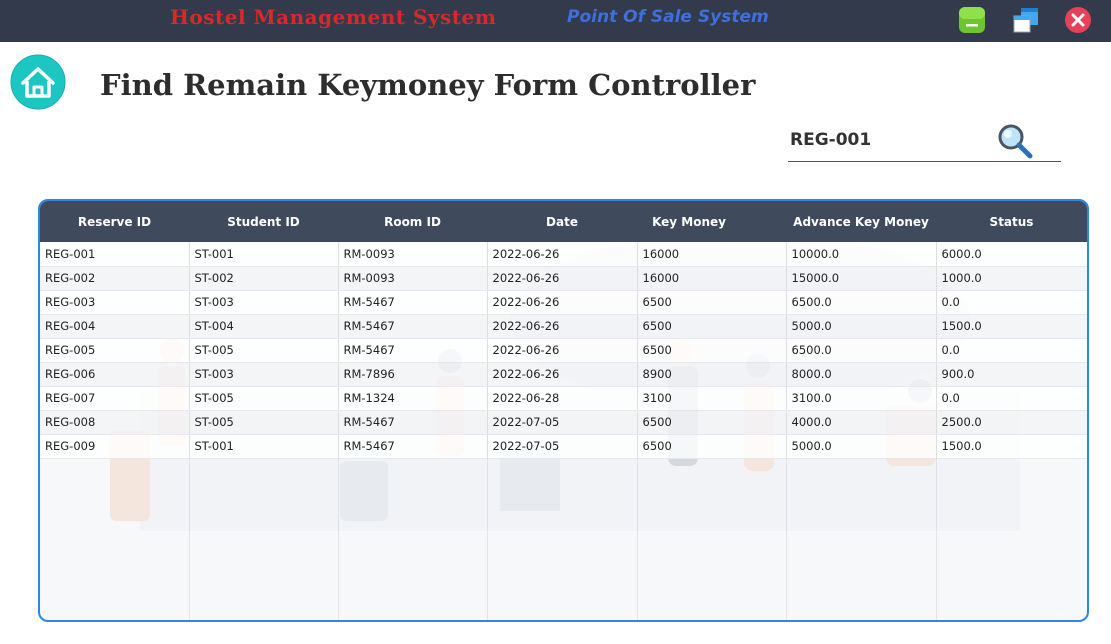 This screenshot has width=1111, height=644. I want to click on cell-advance-key-money: 4000.0, so click(861, 422).